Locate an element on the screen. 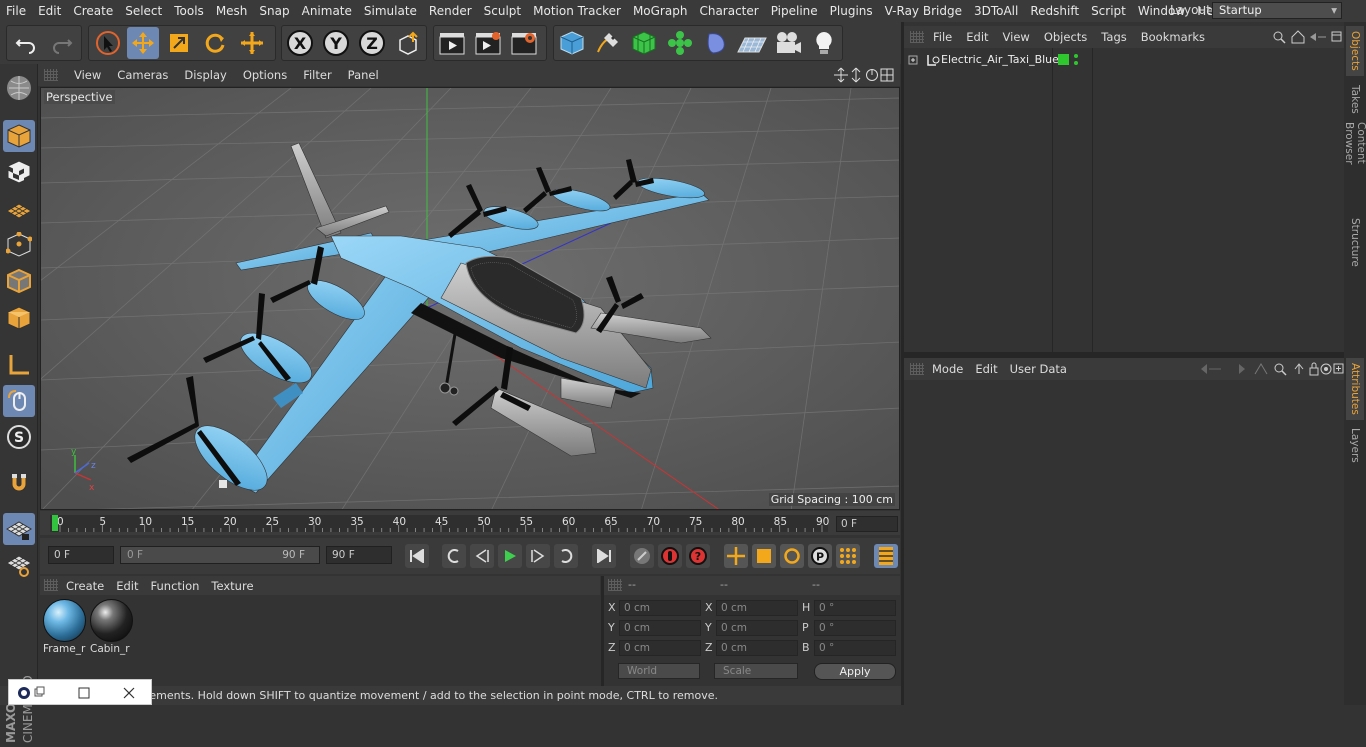  attribute-menu-user-data: User Data is located at coordinates (1038, 369).